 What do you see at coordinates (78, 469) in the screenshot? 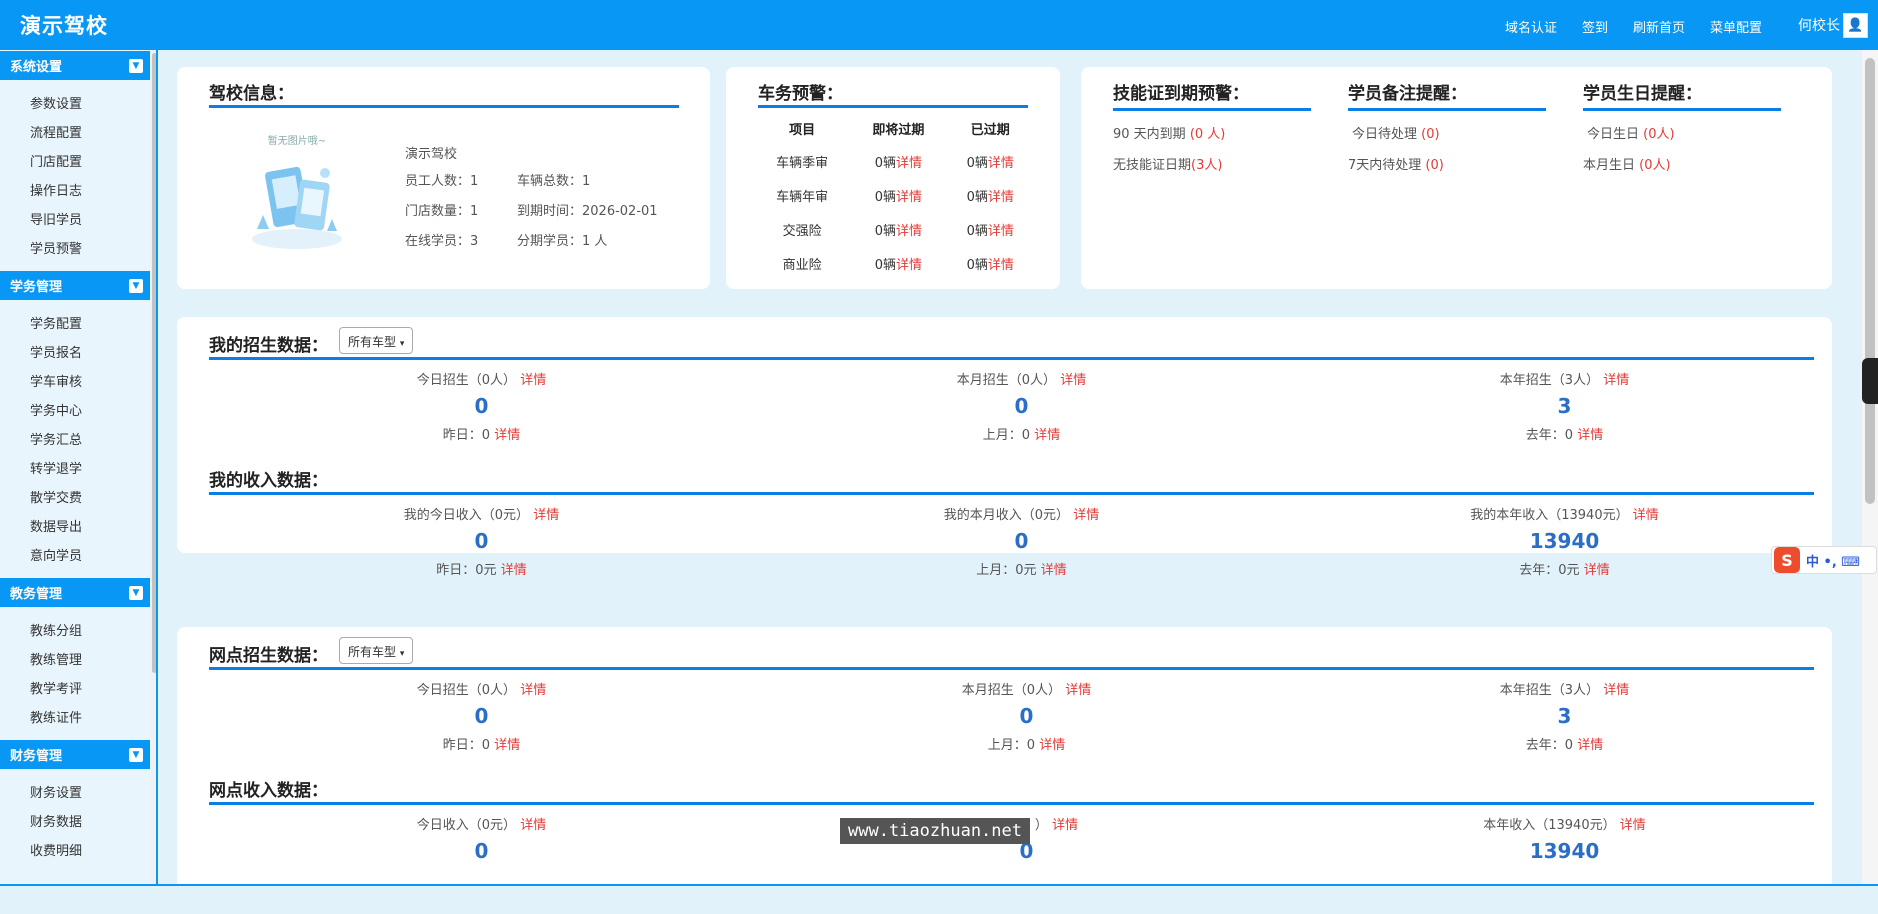
I see `sidebar-item: 转学退学` at bounding box center [78, 469].